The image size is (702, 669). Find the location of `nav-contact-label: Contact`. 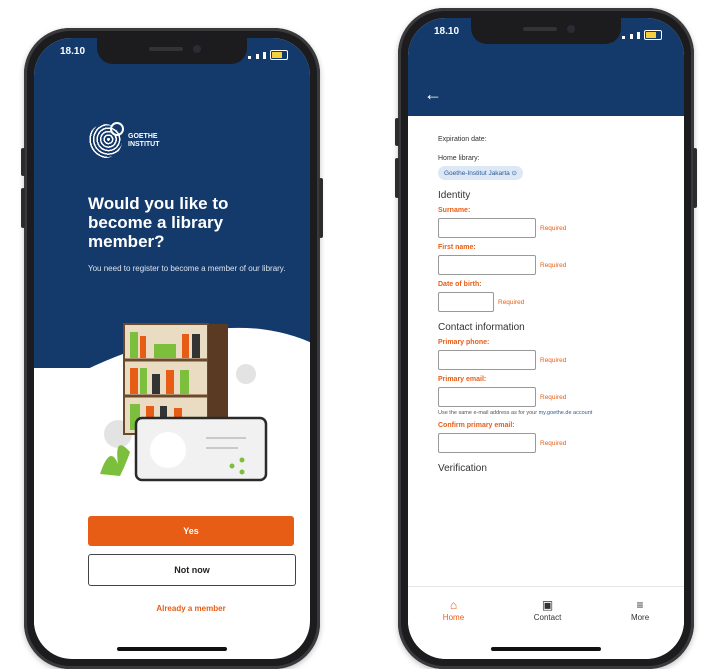

nav-contact-label: Contact is located at coordinates (547, 617).